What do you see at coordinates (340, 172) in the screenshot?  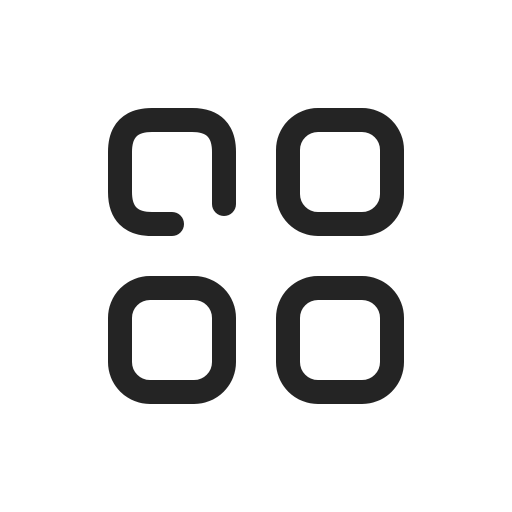 I see `tile-top-right-icon` at bounding box center [340, 172].